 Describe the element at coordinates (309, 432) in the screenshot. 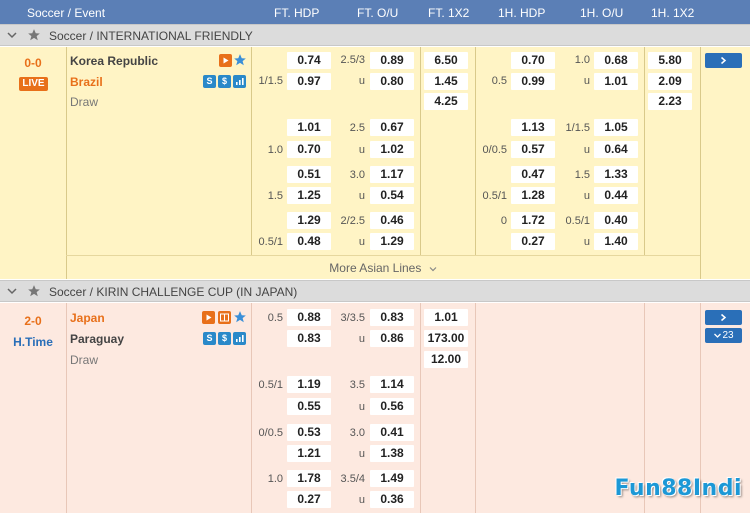

I see `odds-cell: 0.53` at that location.